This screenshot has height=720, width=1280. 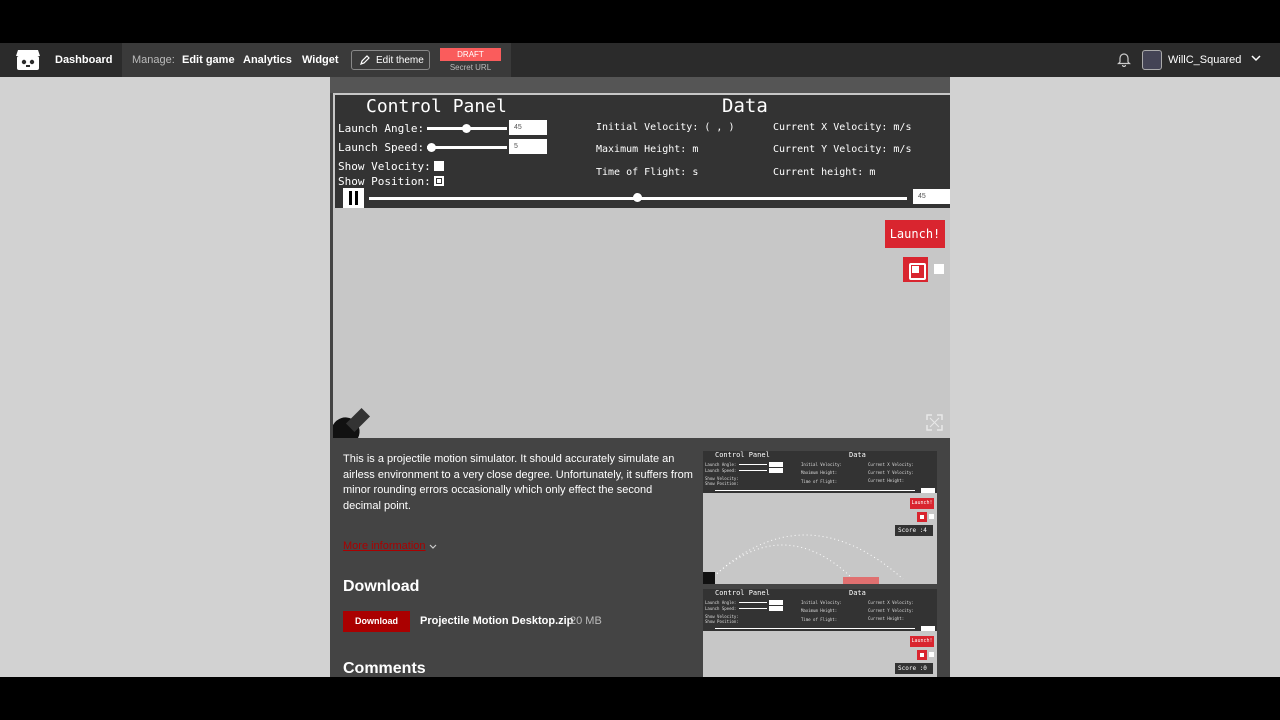 I want to click on edit-theme-button: Edit theme, so click(x=390, y=60).